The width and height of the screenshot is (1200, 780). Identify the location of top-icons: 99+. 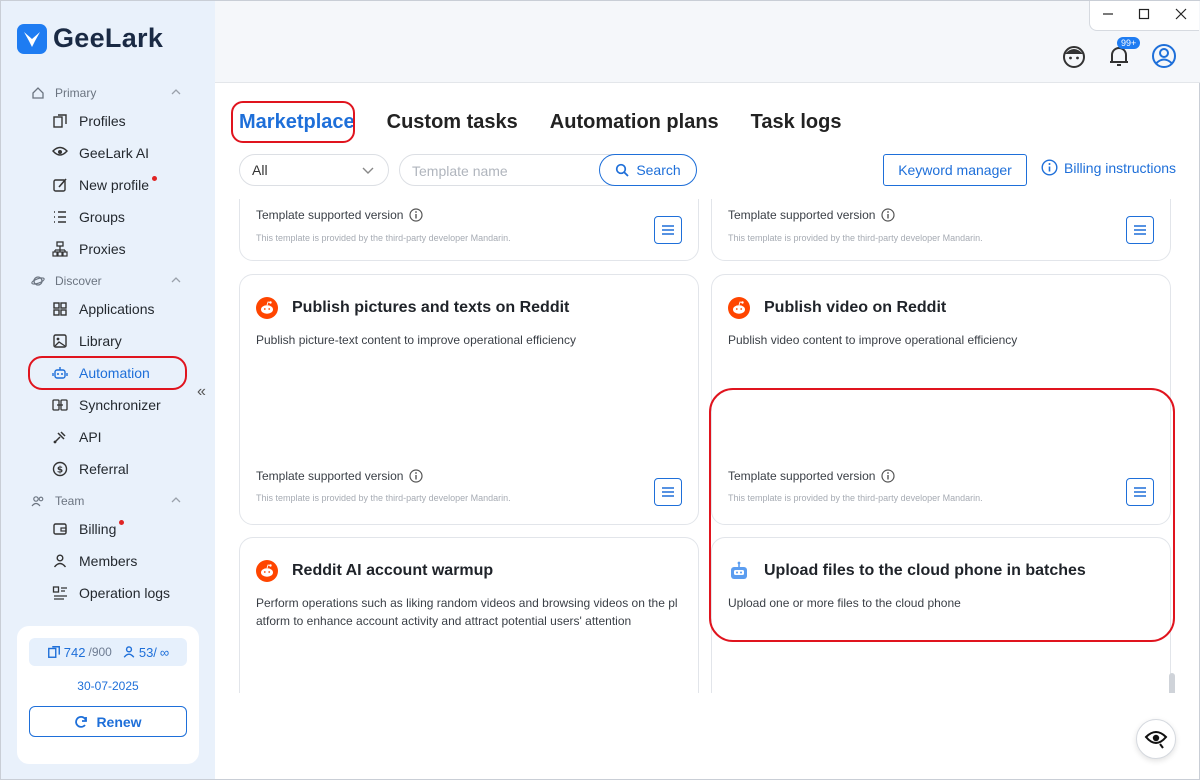
(1119, 53).